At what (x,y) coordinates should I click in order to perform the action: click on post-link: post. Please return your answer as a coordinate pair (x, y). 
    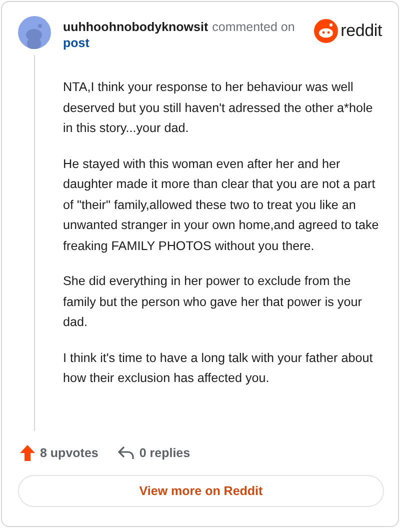
    Looking at the image, I should click on (188, 43).